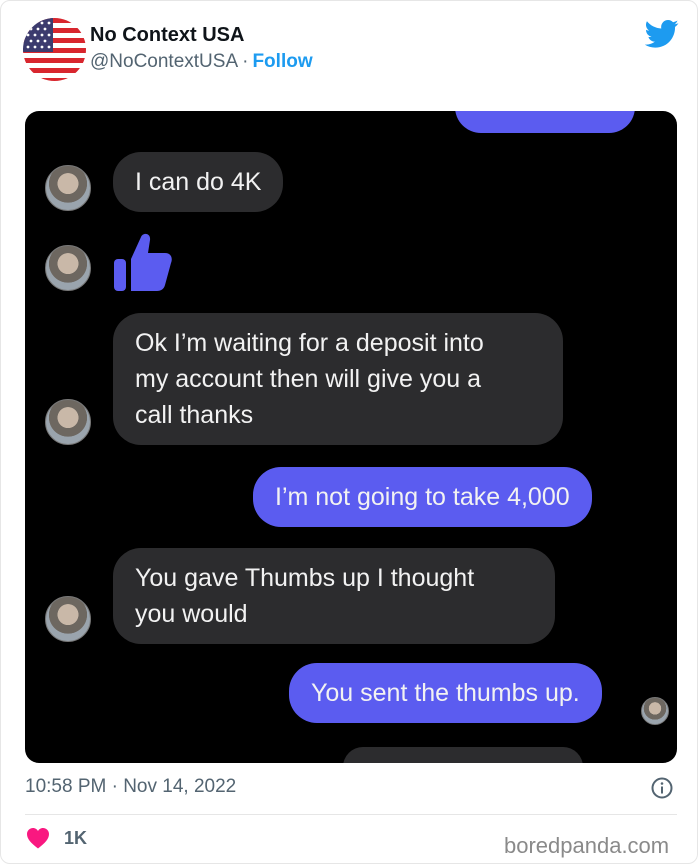 The image size is (700, 866). I want to click on message-bubble-outgoing: I’m not going to take 4,000, so click(422, 497).